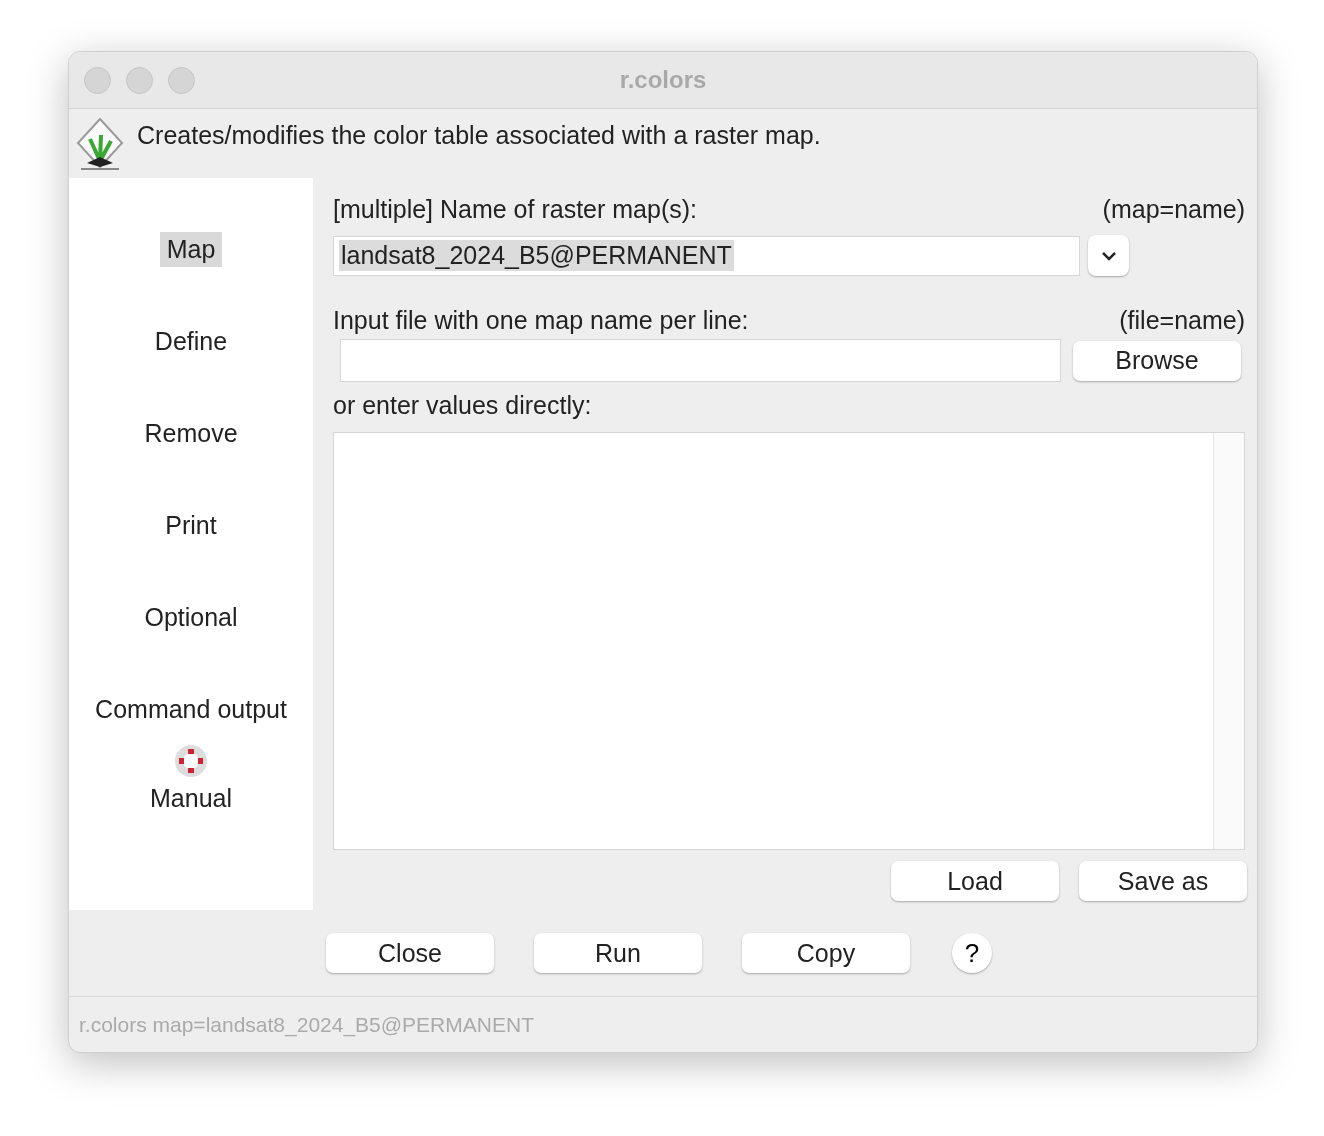 Image resolution: width=1324 pixels, height=1136 pixels. I want to click on field-label: [multiple] Name of raster map(s):, so click(515, 209).